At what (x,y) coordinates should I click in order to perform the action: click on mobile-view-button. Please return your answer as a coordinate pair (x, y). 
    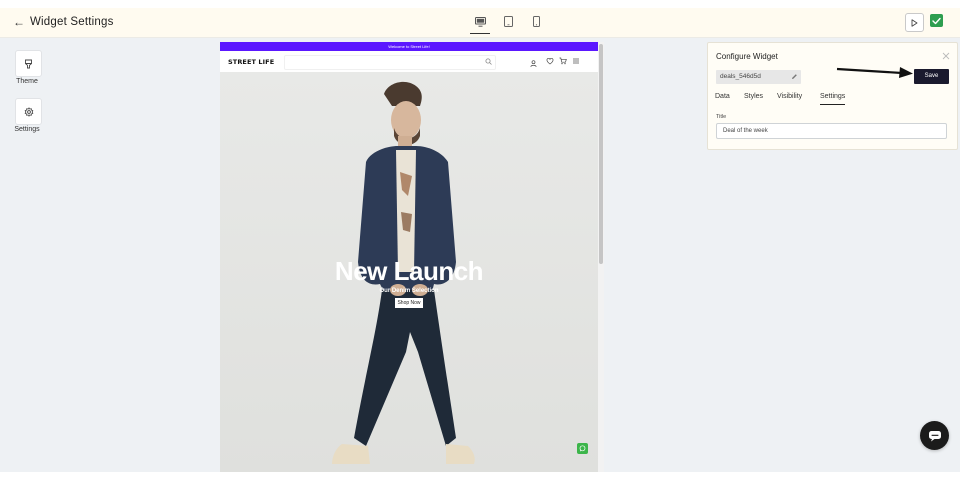
    Looking at the image, I should click on (536, 21).